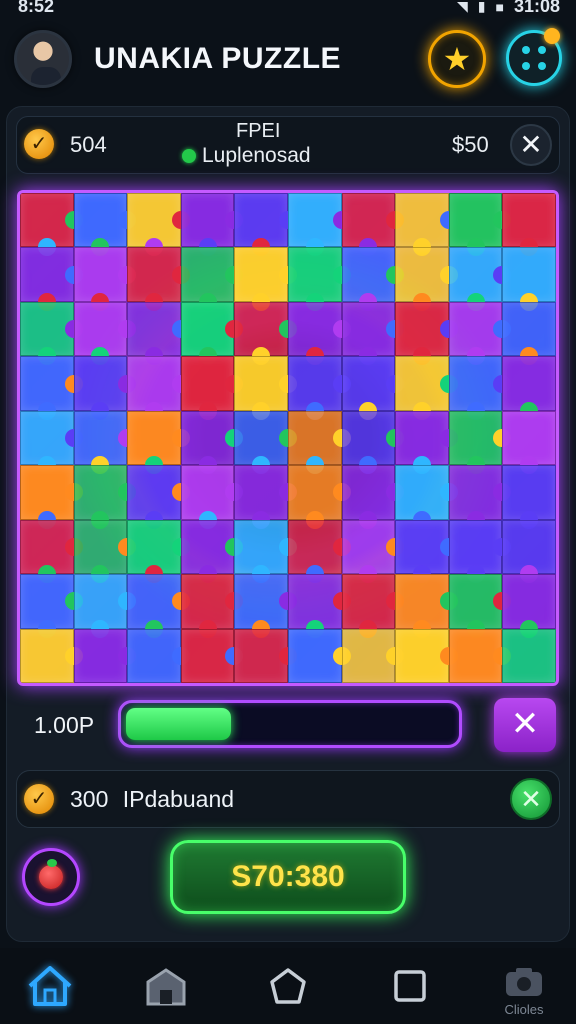 This screenshot has width=576, height=1024. Describe the element at coordinates (189, 156) in the screenshot. I see `online-dot-icon` at that location.